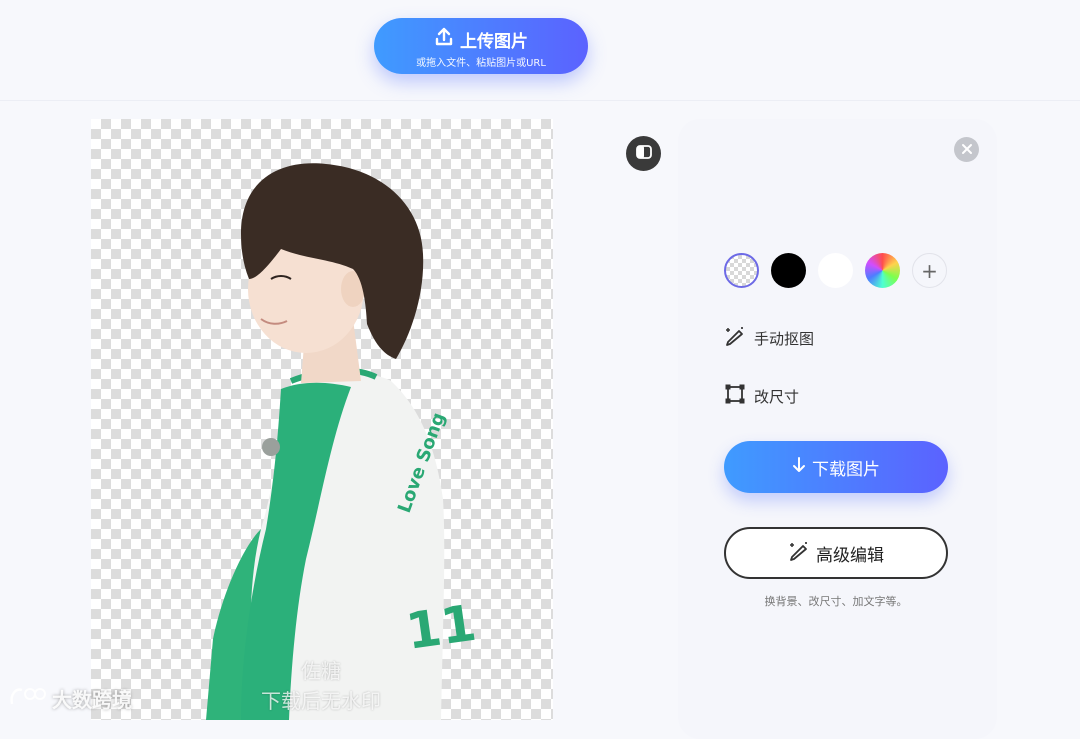  I want to click on swatch-transparent, so click(741, 270).